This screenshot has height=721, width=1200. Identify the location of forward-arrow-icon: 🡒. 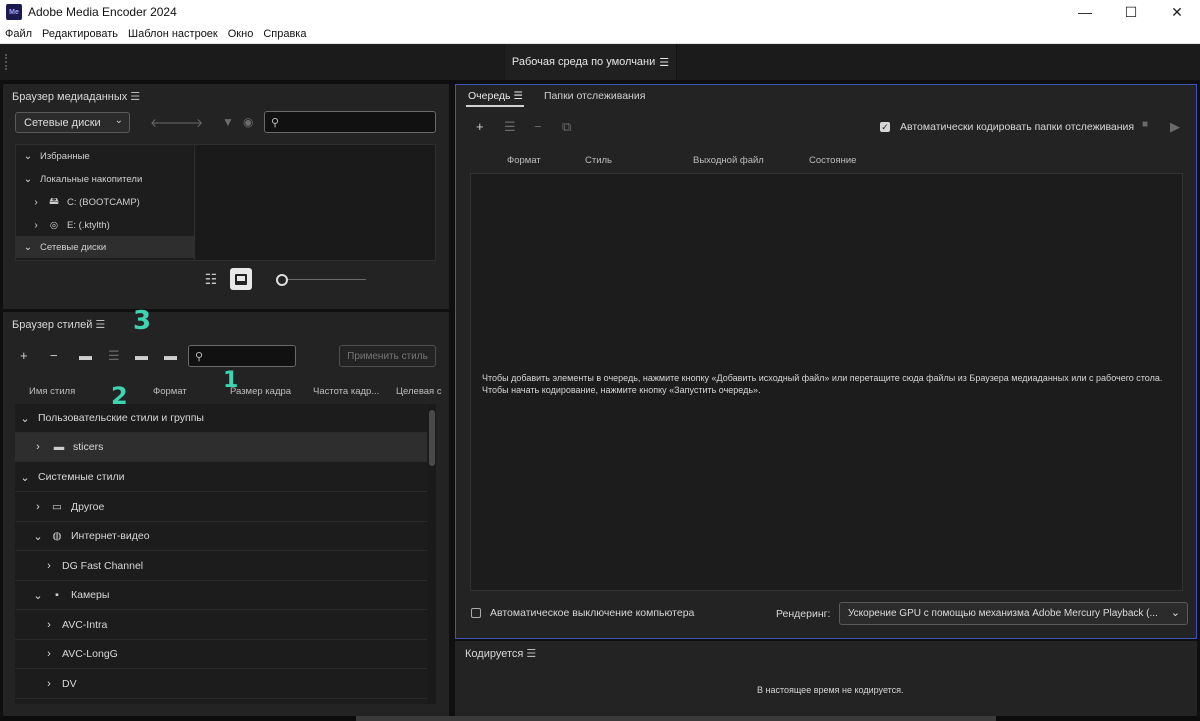
(187, 122).